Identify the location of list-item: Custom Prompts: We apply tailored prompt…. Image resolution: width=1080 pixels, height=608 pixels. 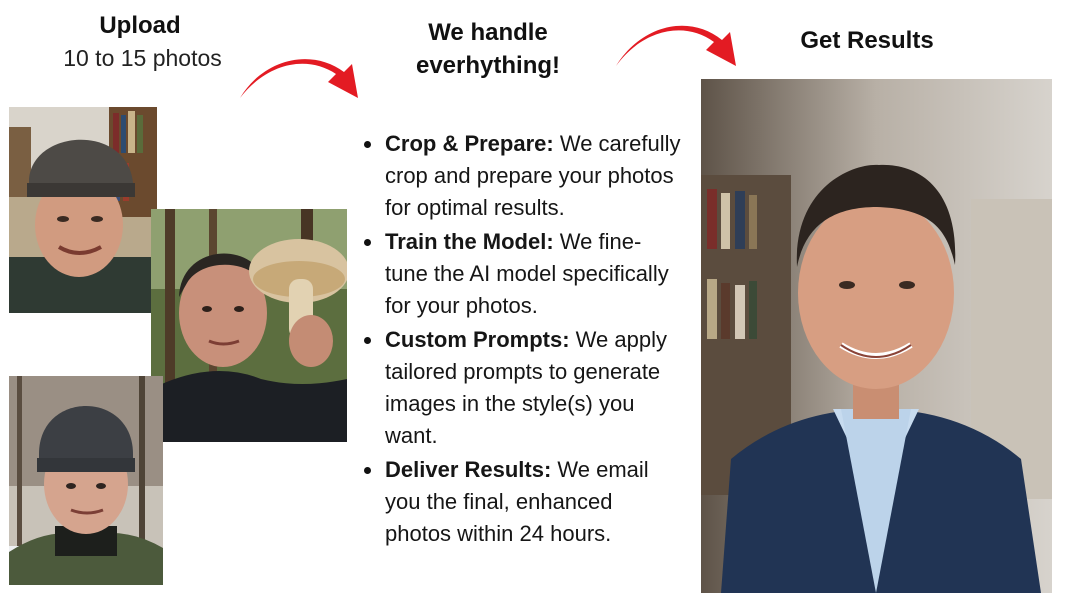
(523, 388).